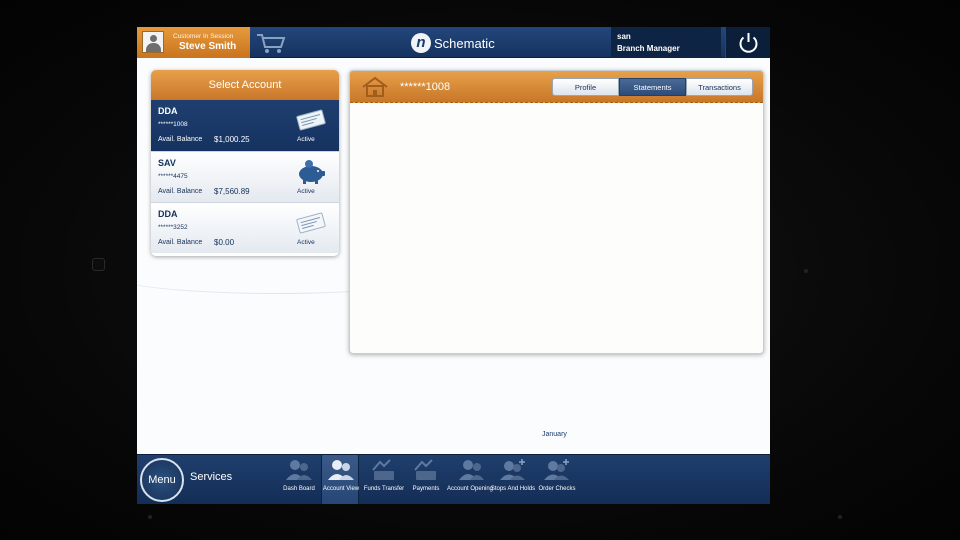 This screenshot has height=540, width=960. Describe the element at coordinates (150, 517) in the screenshot. I see `bezel-dot-left` at that location.